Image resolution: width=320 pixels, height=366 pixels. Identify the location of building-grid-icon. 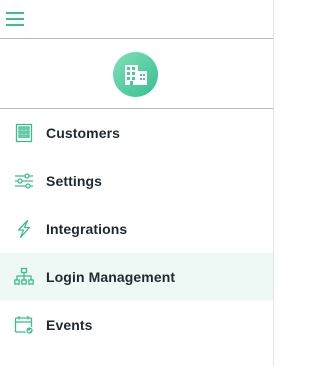
(24, 133).